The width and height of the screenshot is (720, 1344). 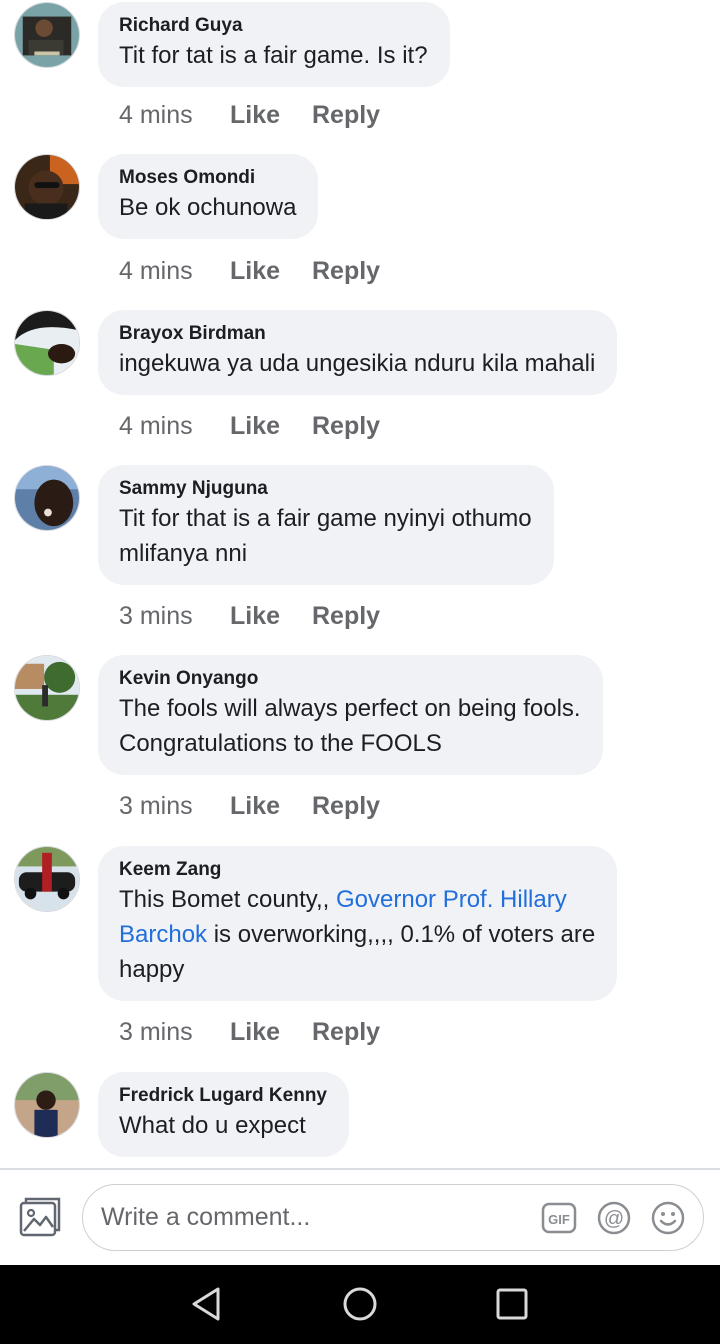 I want to click on smiley-icon, so click(x=668, y=1218).